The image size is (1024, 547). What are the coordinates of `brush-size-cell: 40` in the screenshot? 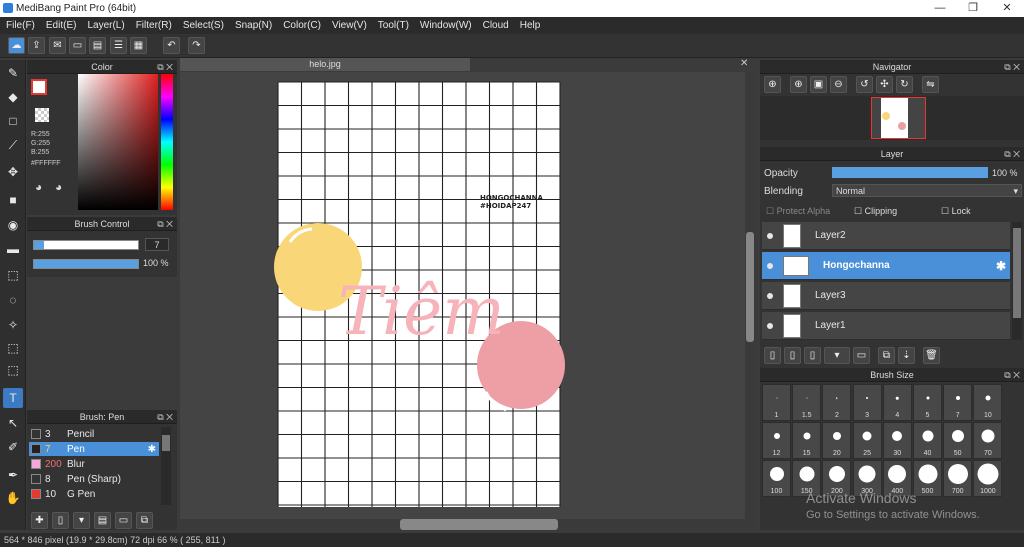 It's located at (927, 440).